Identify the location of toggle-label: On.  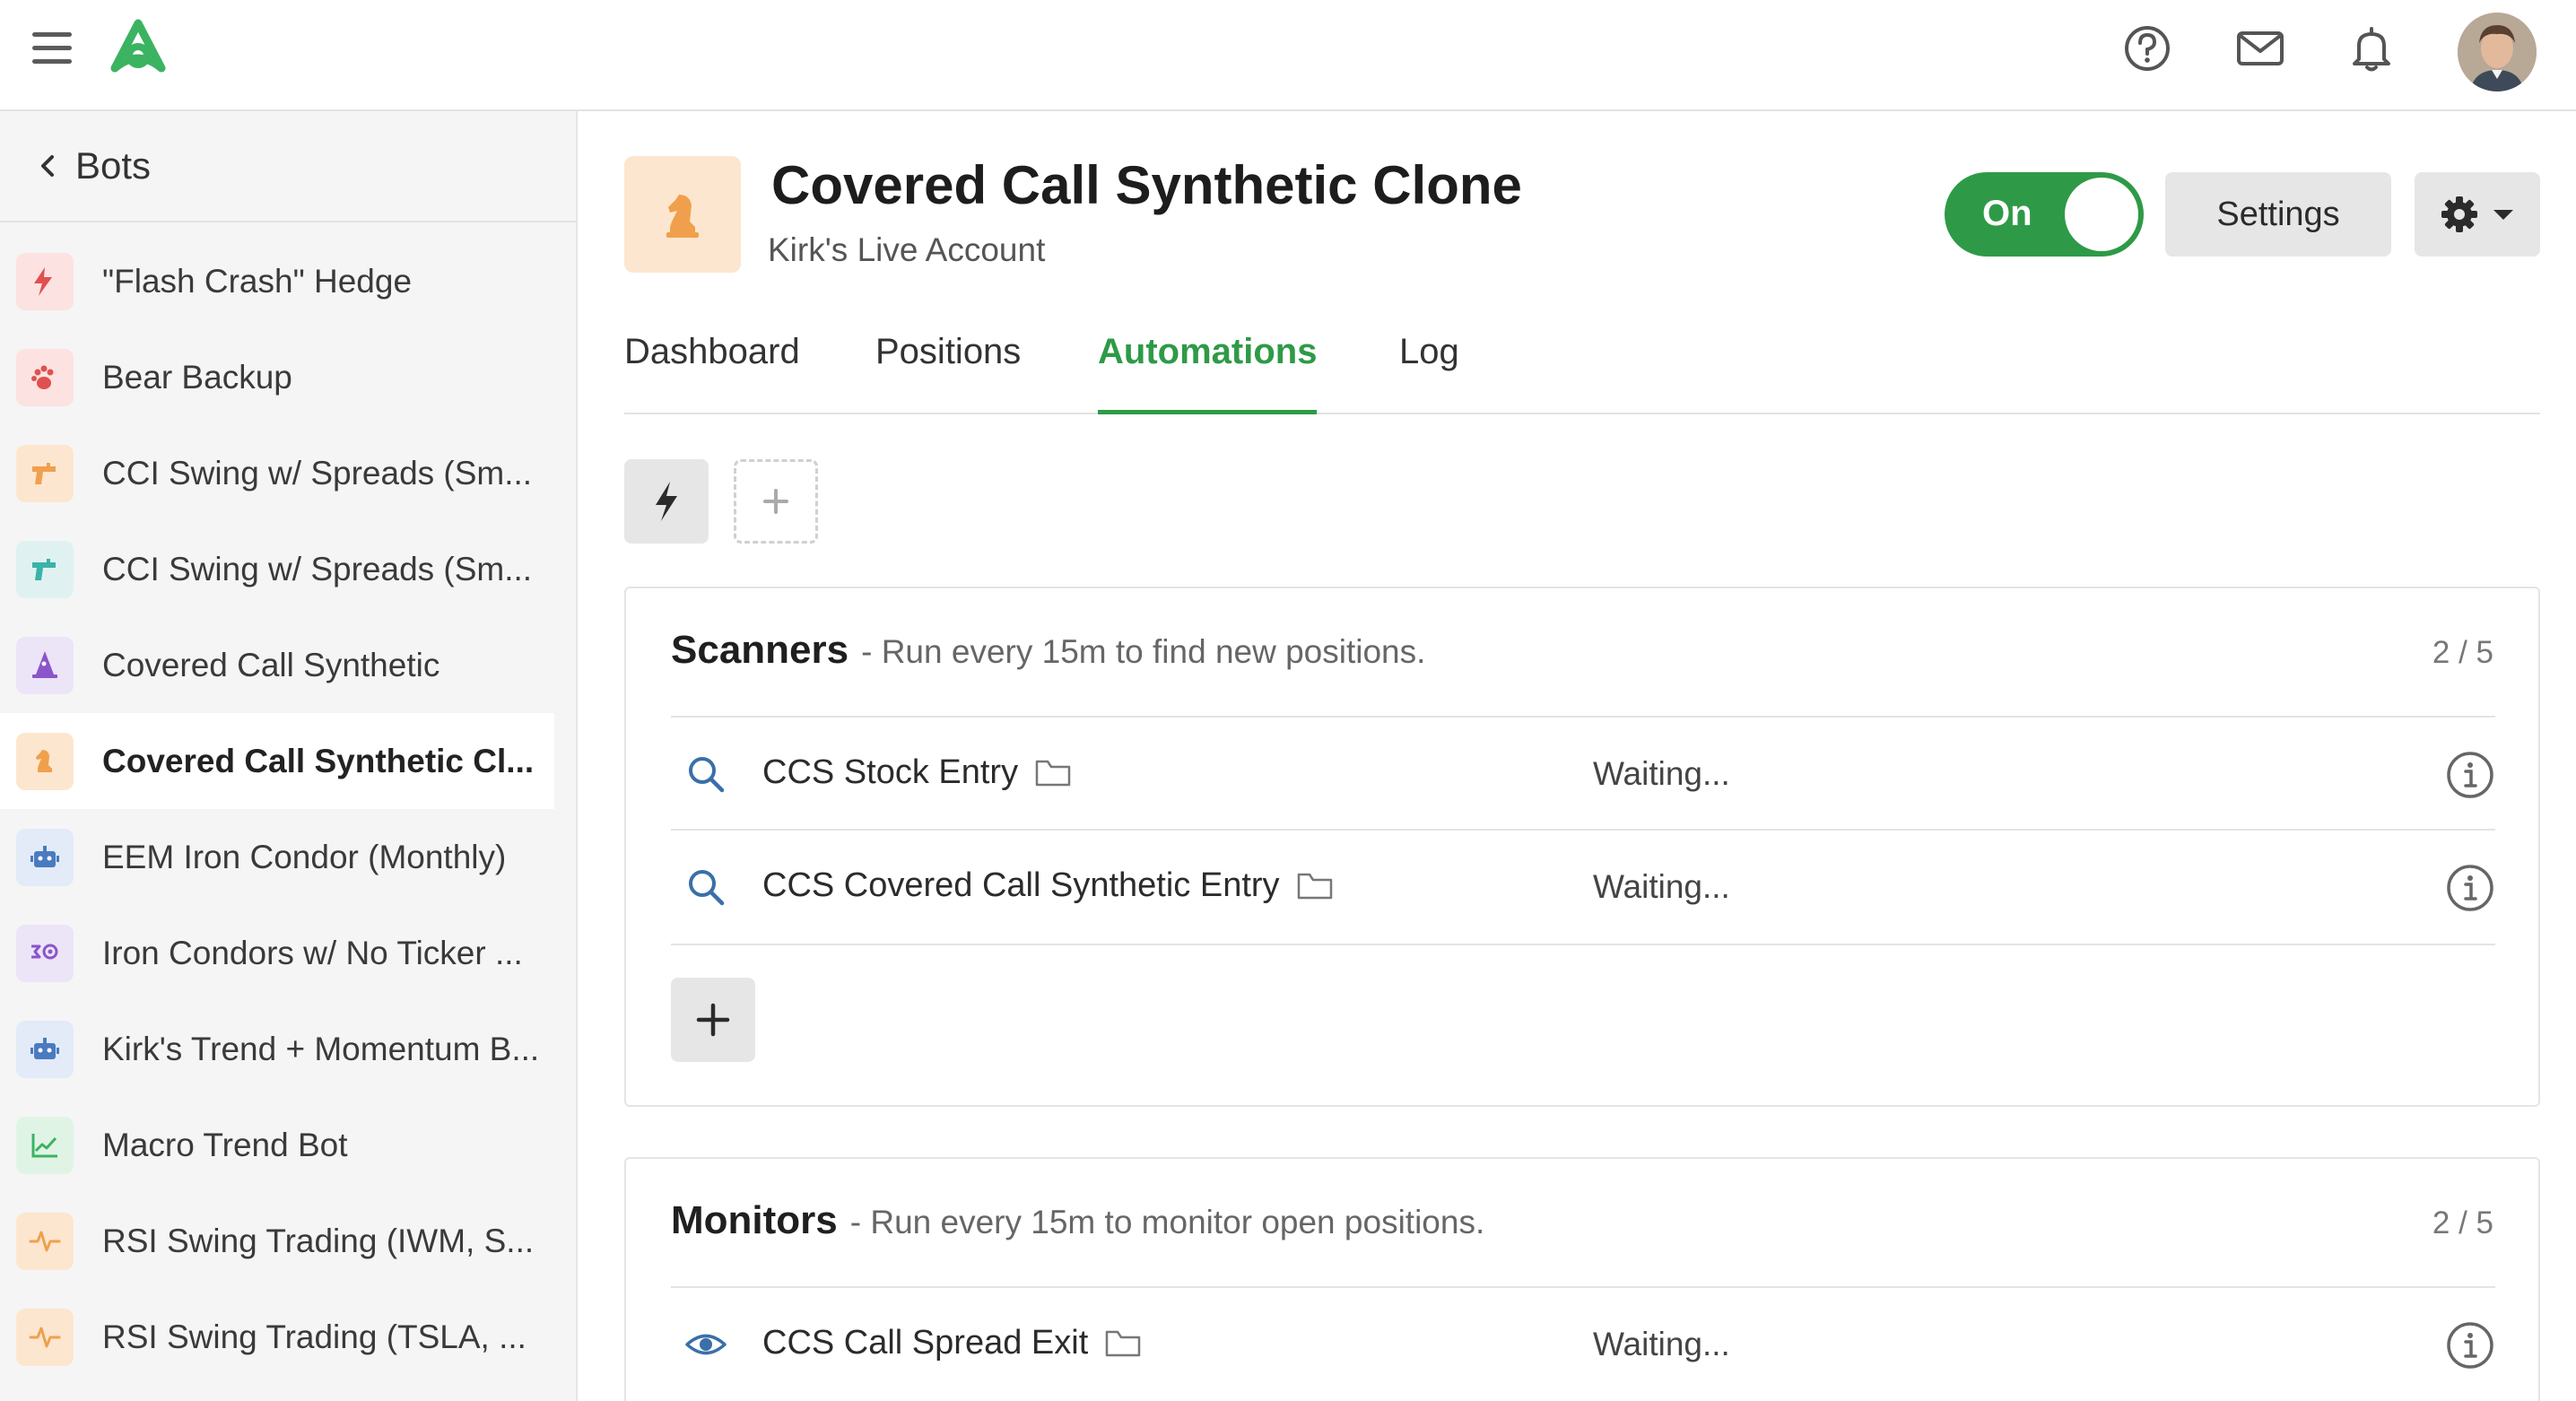
(2007, 213).